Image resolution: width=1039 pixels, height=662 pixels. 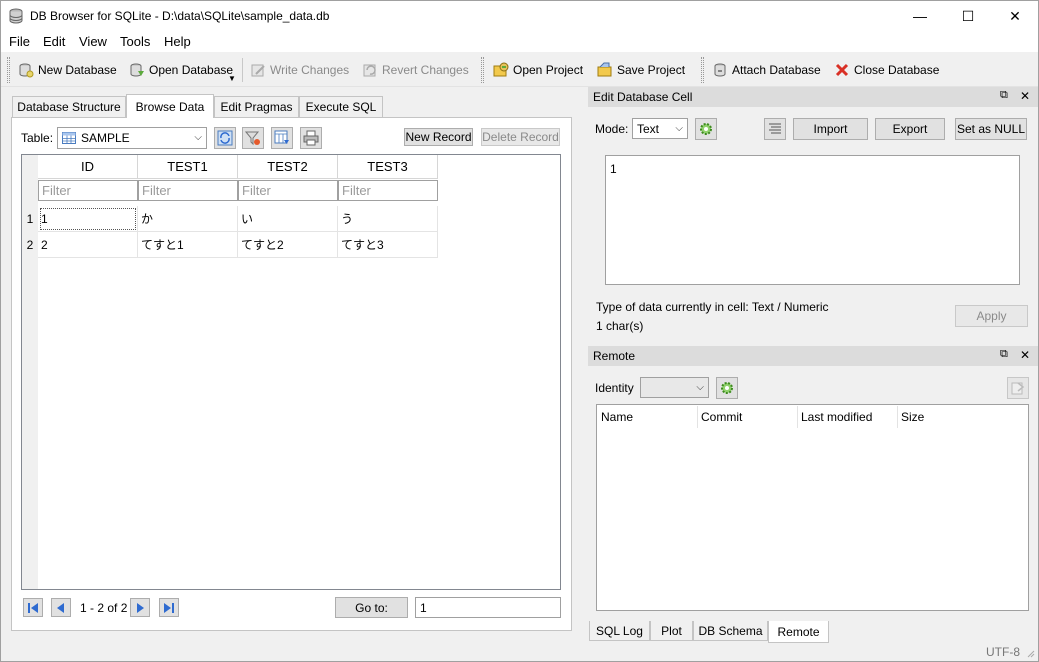 What do you see at coordinates (33, 607) in the screenshot?
I see `first-page-button` at bounding box center [33, 607].